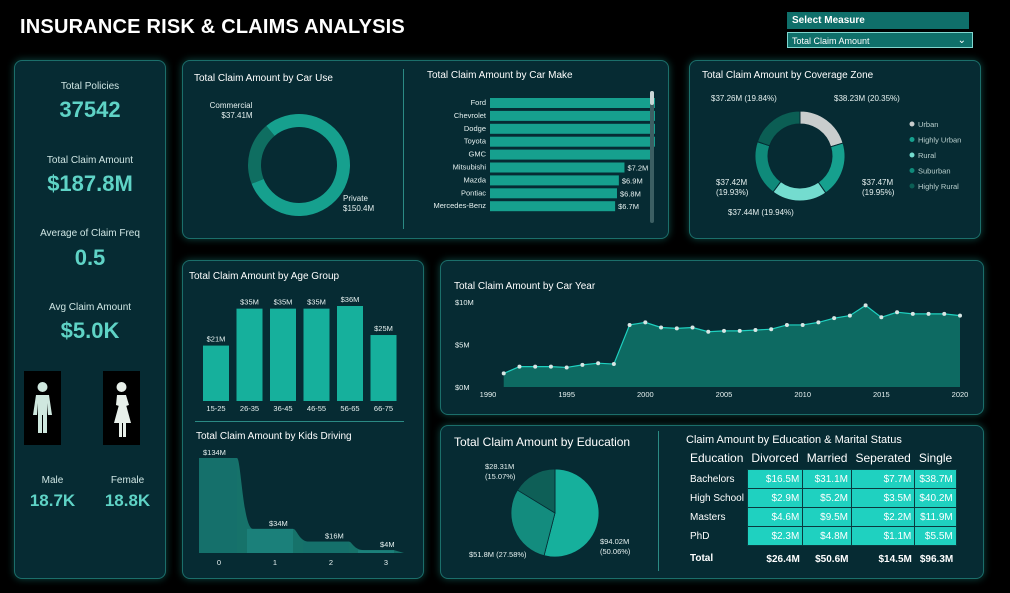 The height and width of the screenshot is (593, 1010). What do you see at coordinates (331, 562) in the screenshot?
I see `kids-axis-label: 2` at bounding box center [331, 562].